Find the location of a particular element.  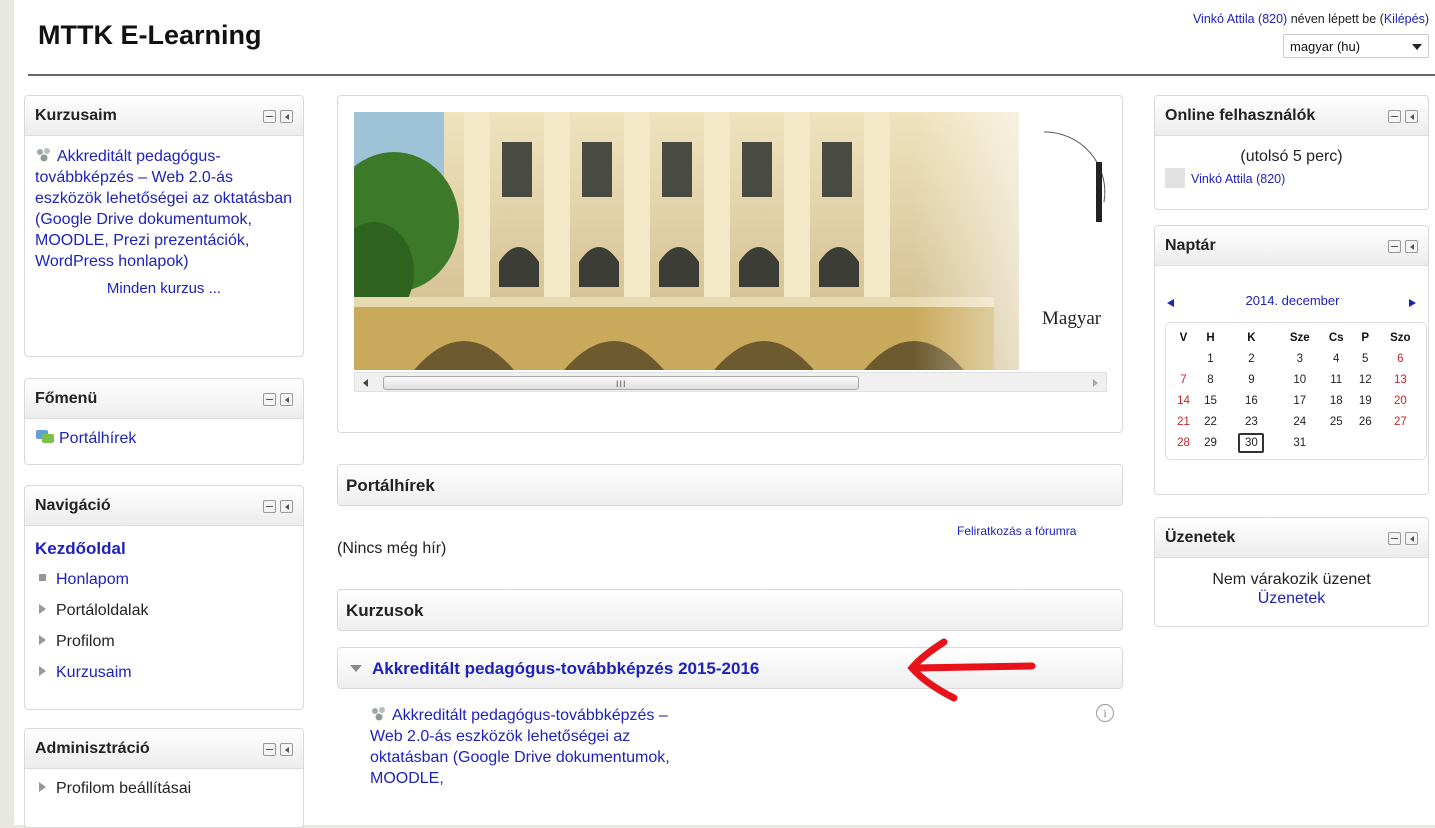

menu-item-label: Portálhírek is located at coordinates (98, 438).